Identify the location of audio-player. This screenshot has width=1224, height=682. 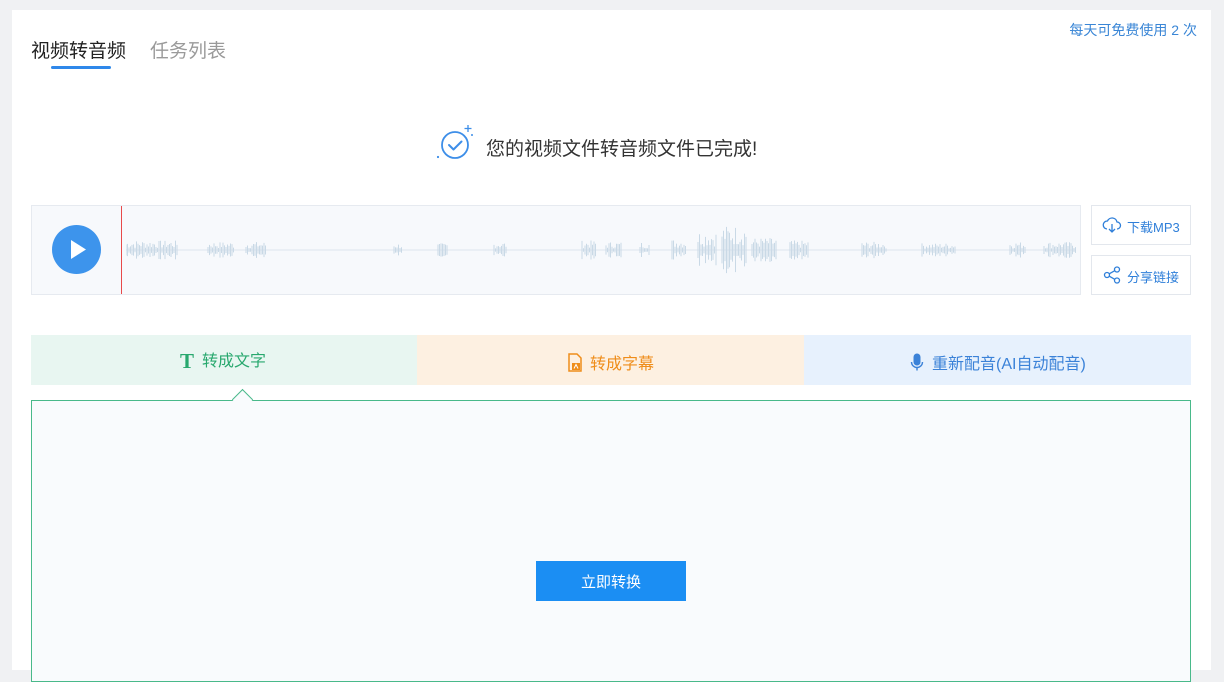
(556, 250).